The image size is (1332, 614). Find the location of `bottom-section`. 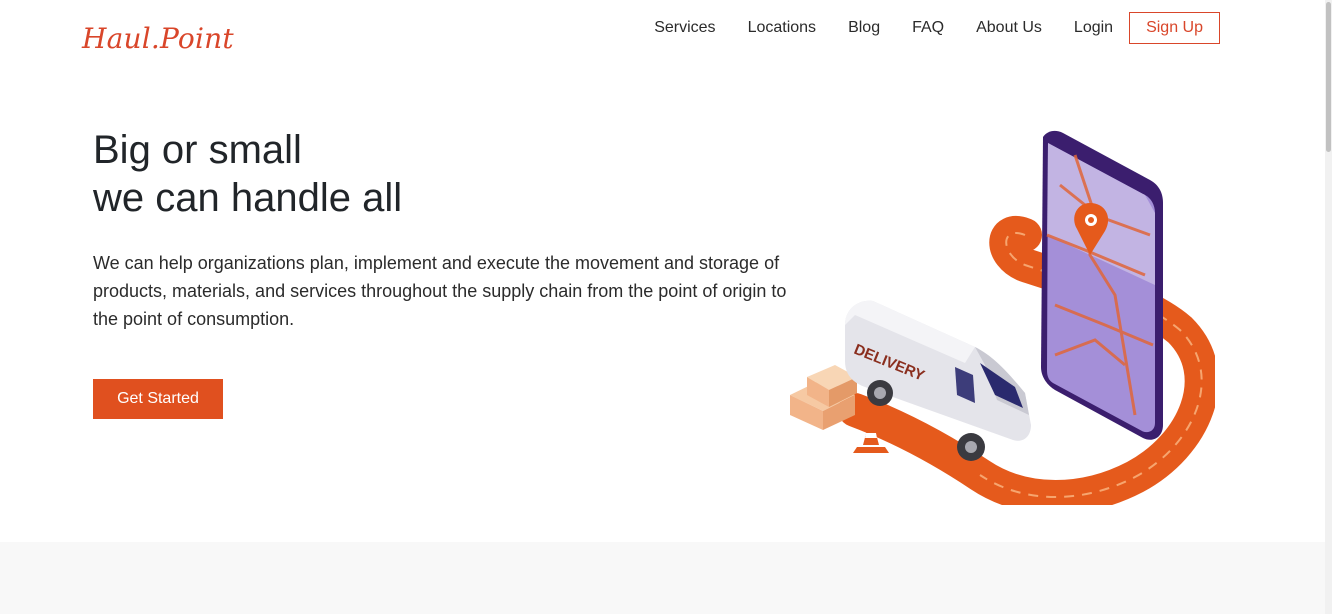

bottom-section is located at coordinates (662, 578).